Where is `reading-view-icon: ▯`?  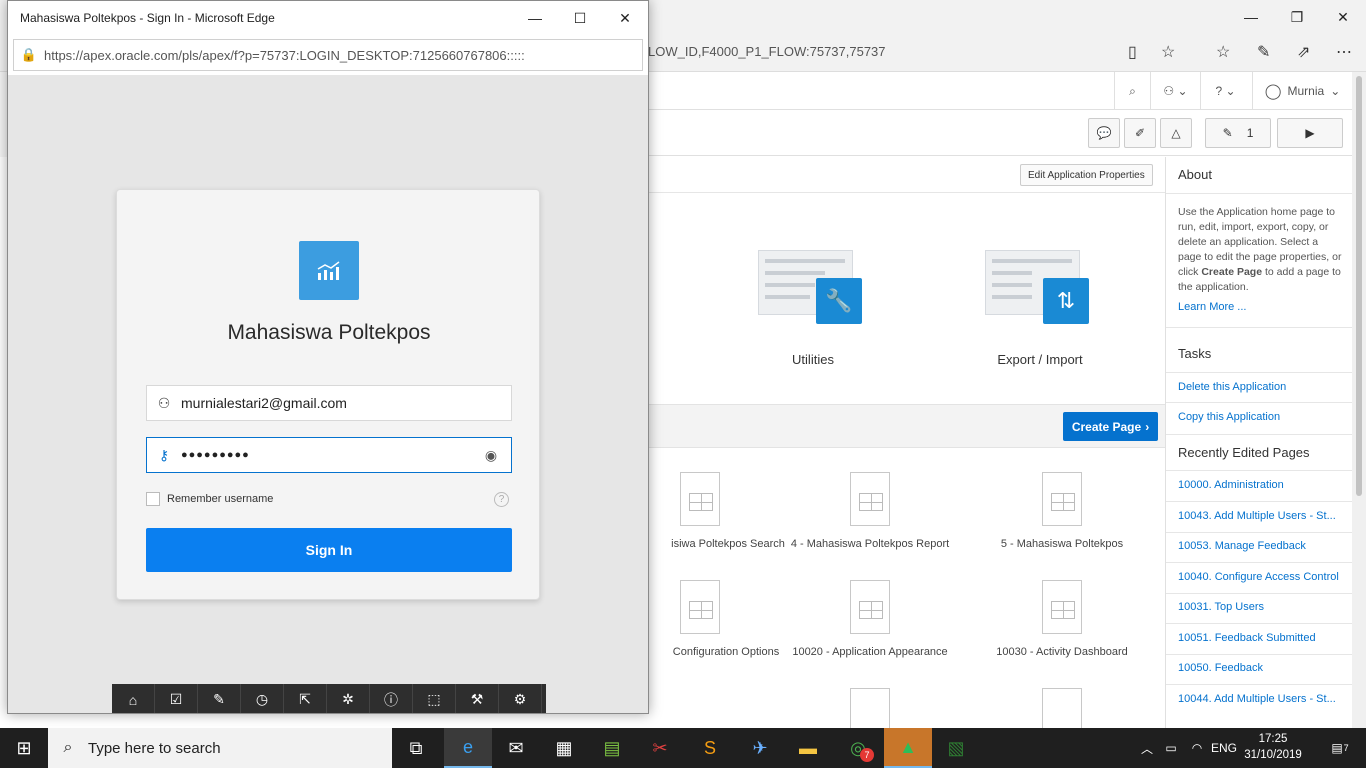 reading-view-icon: ▯ is located at coordinates (1132, 52).